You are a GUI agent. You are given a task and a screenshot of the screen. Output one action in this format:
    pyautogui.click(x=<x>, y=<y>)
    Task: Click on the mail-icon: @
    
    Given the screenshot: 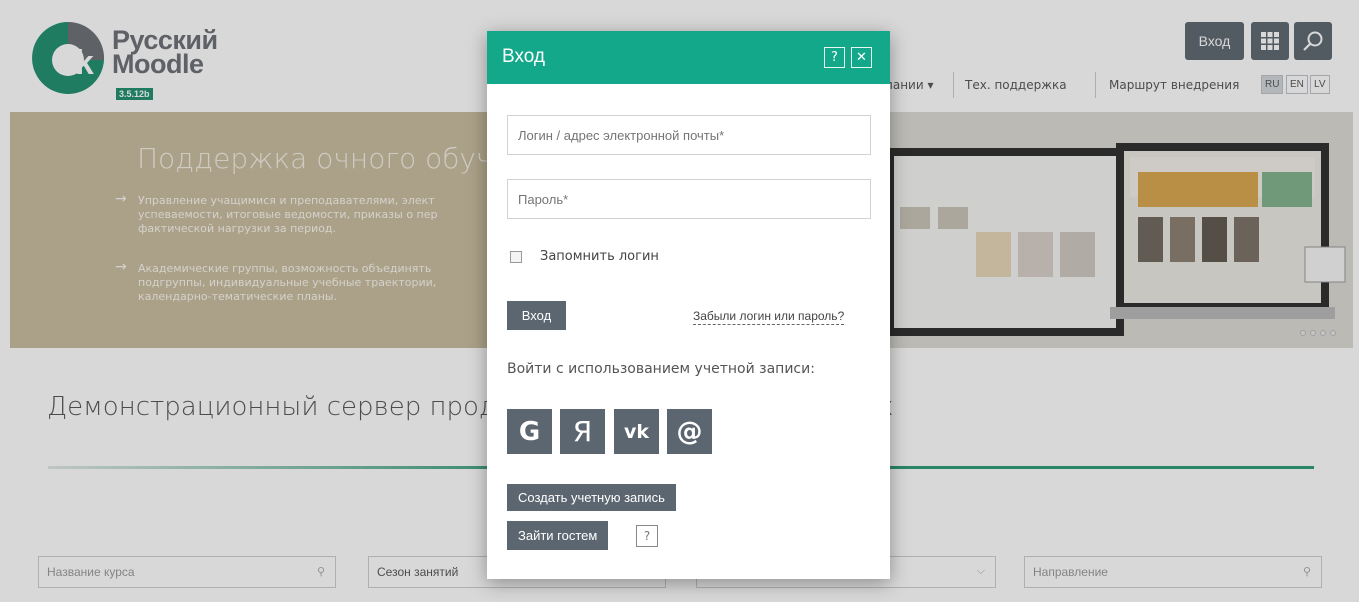 What is the action you would take?
    pyautogui.click(x=689, y=431)
    